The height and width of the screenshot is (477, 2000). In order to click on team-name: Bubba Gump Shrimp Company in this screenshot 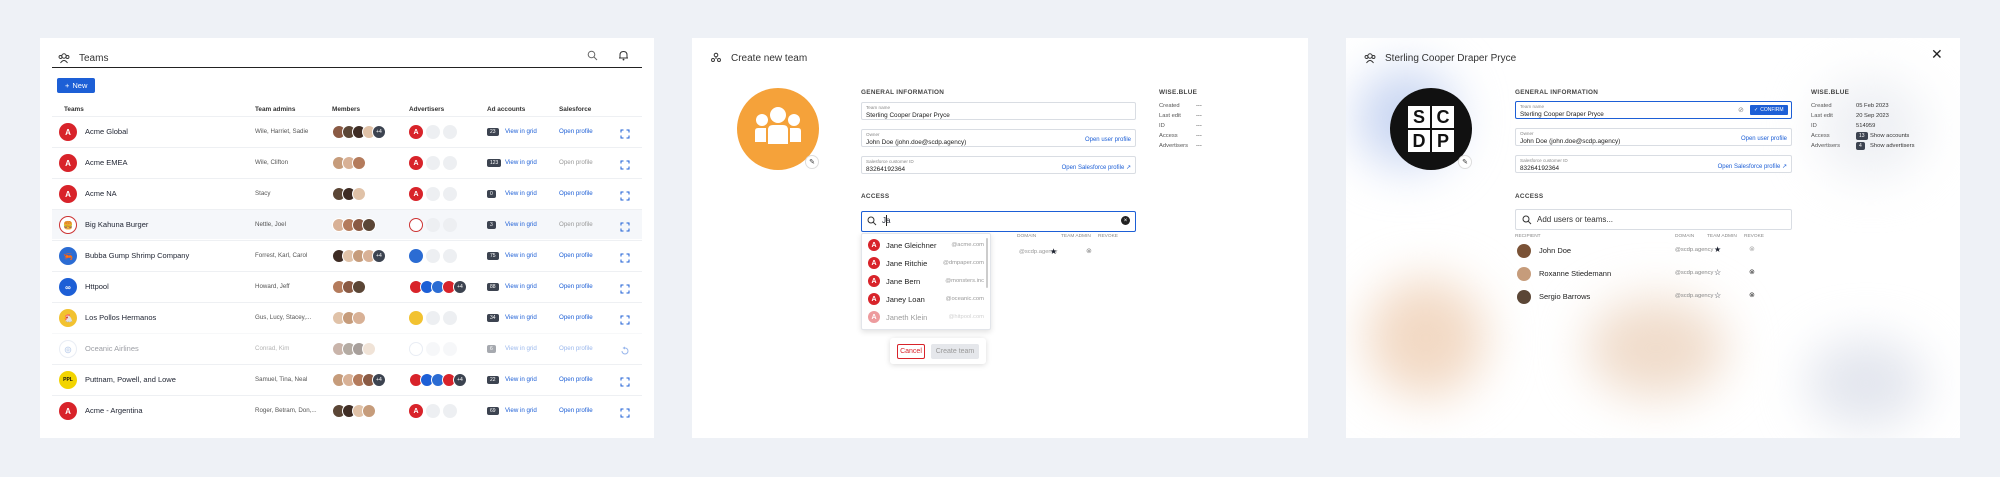, I will do `click(137, 255)`.